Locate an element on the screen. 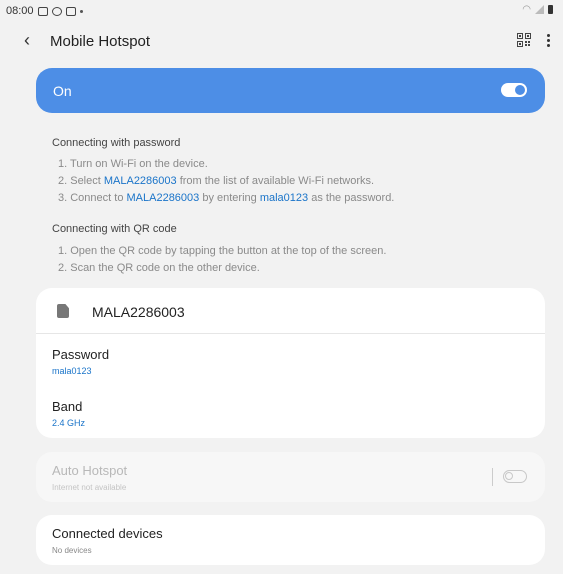  step2-prefix: 2. Select is located at coordinates (81, 181).